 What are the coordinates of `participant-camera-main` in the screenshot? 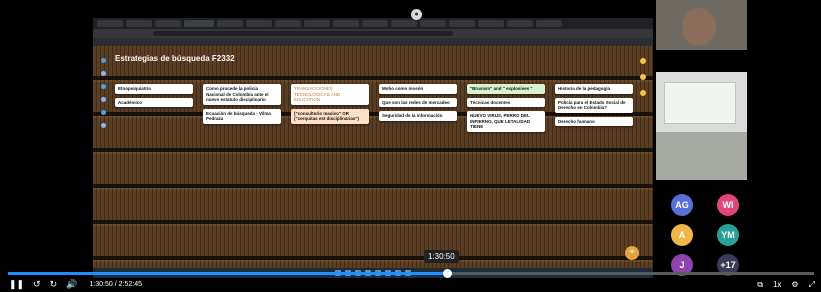 It's located at (701, 25).